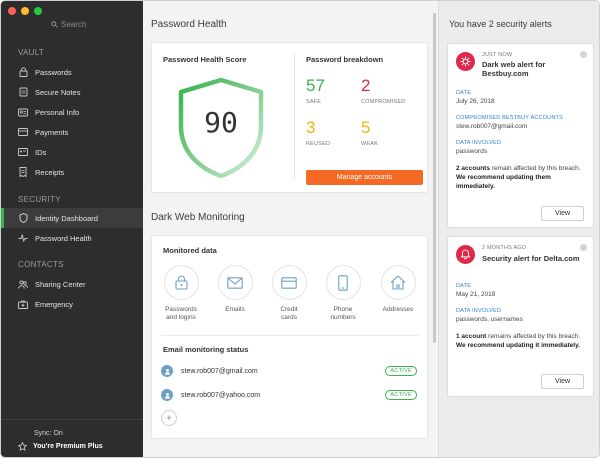 The width and height of the screenshot is (600, 458). What do you see at coordinates (235, 289) in the screenshot?
I see `monitored-emails: Emails` at bounding box center [235, 289].